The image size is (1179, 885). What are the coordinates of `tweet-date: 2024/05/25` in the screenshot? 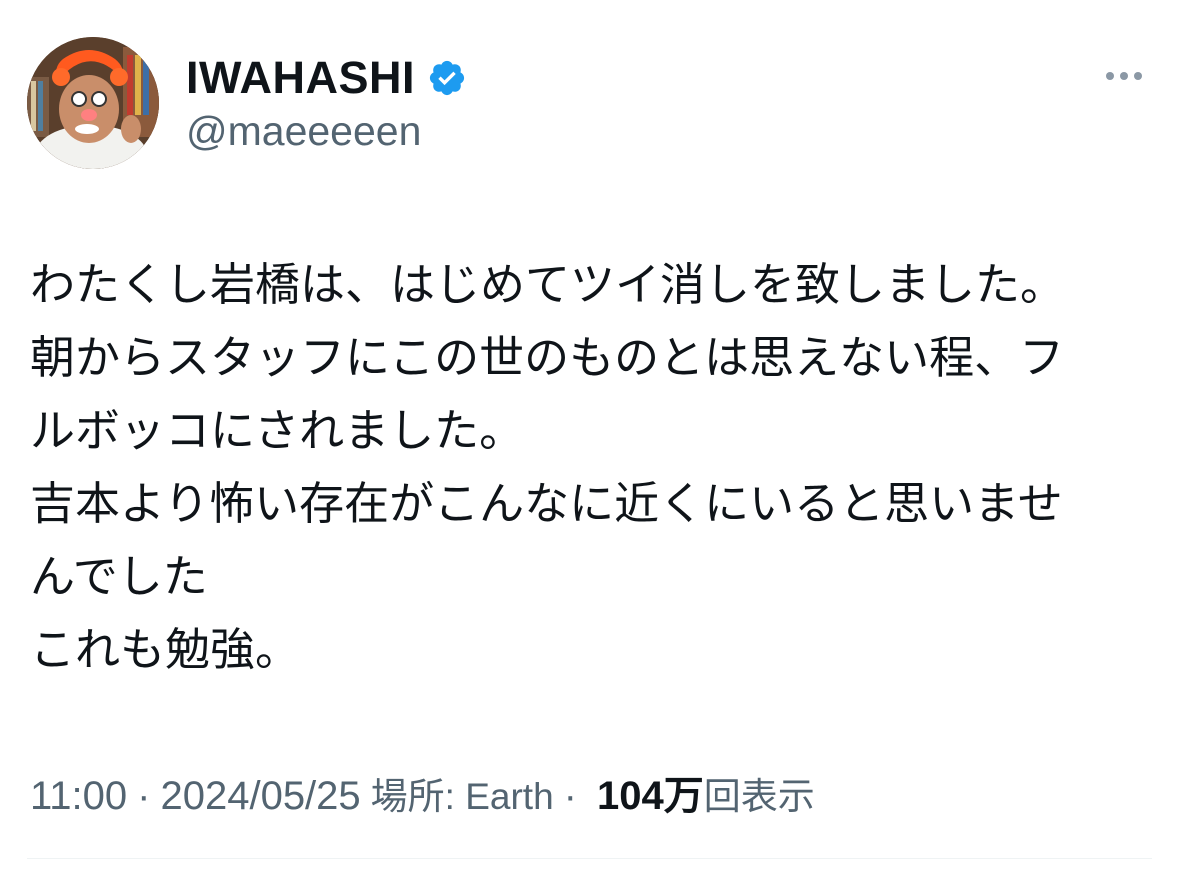 It's located at (260, 796).